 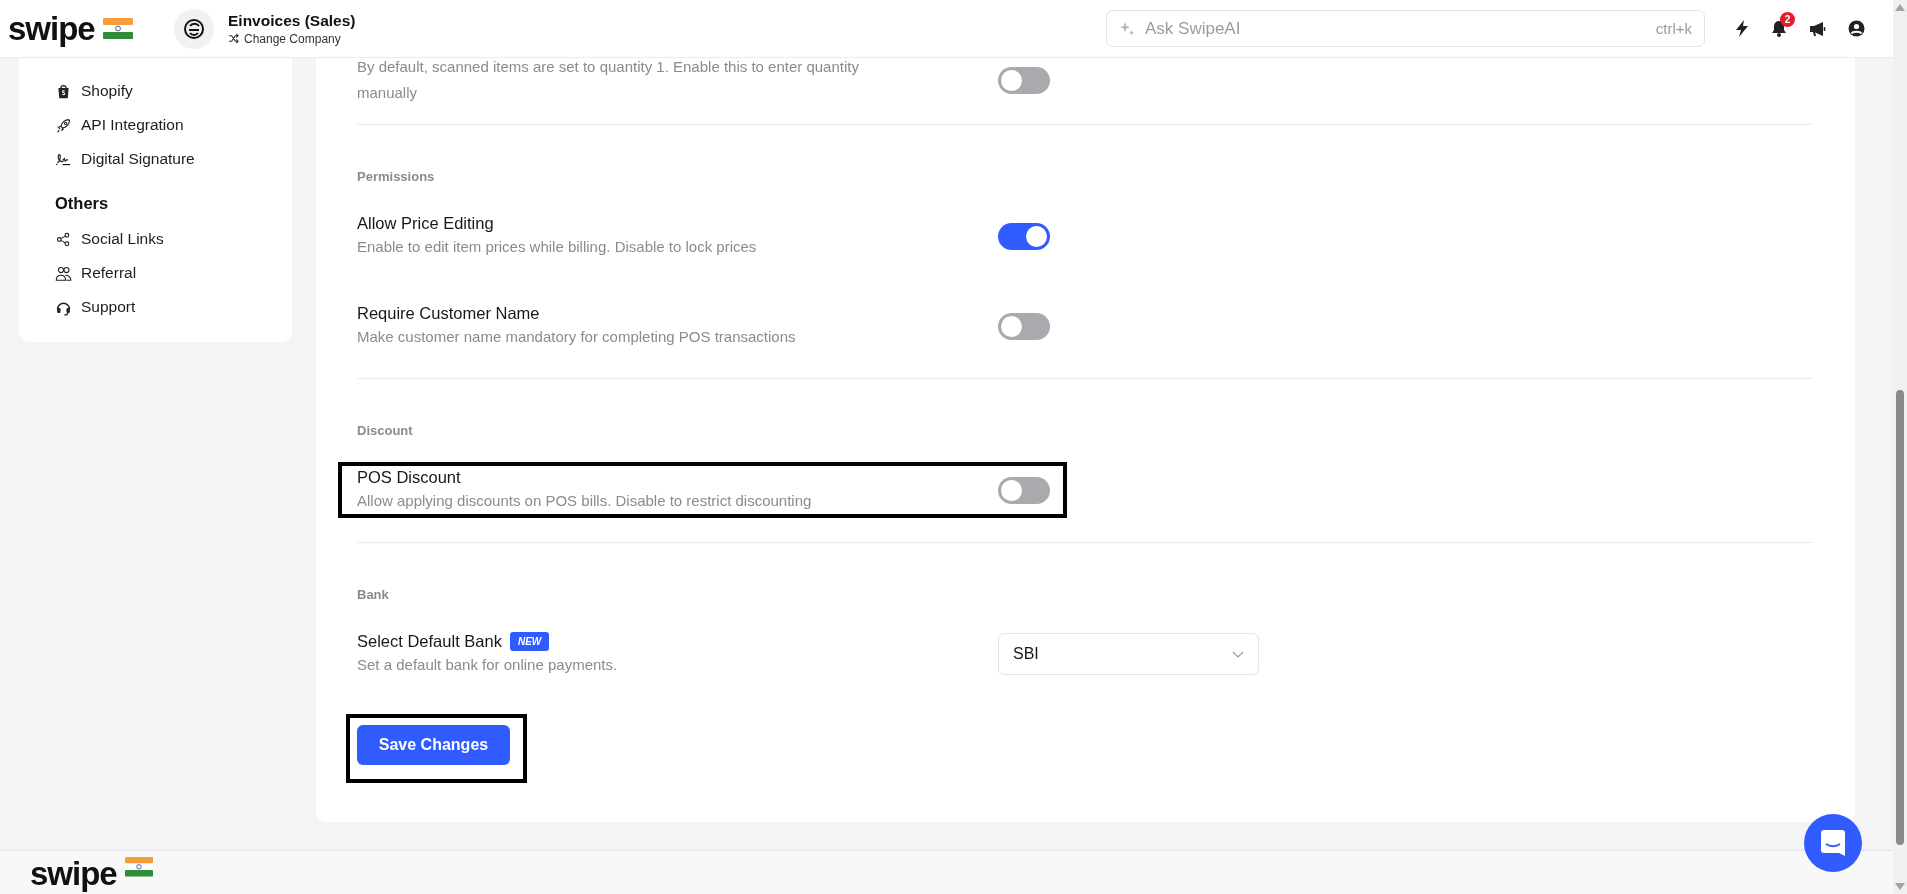 What do you see at coordinates (409, 477) in the screenshot?
I see `setting-title: POS Discount` at bounding box center [409, 477].